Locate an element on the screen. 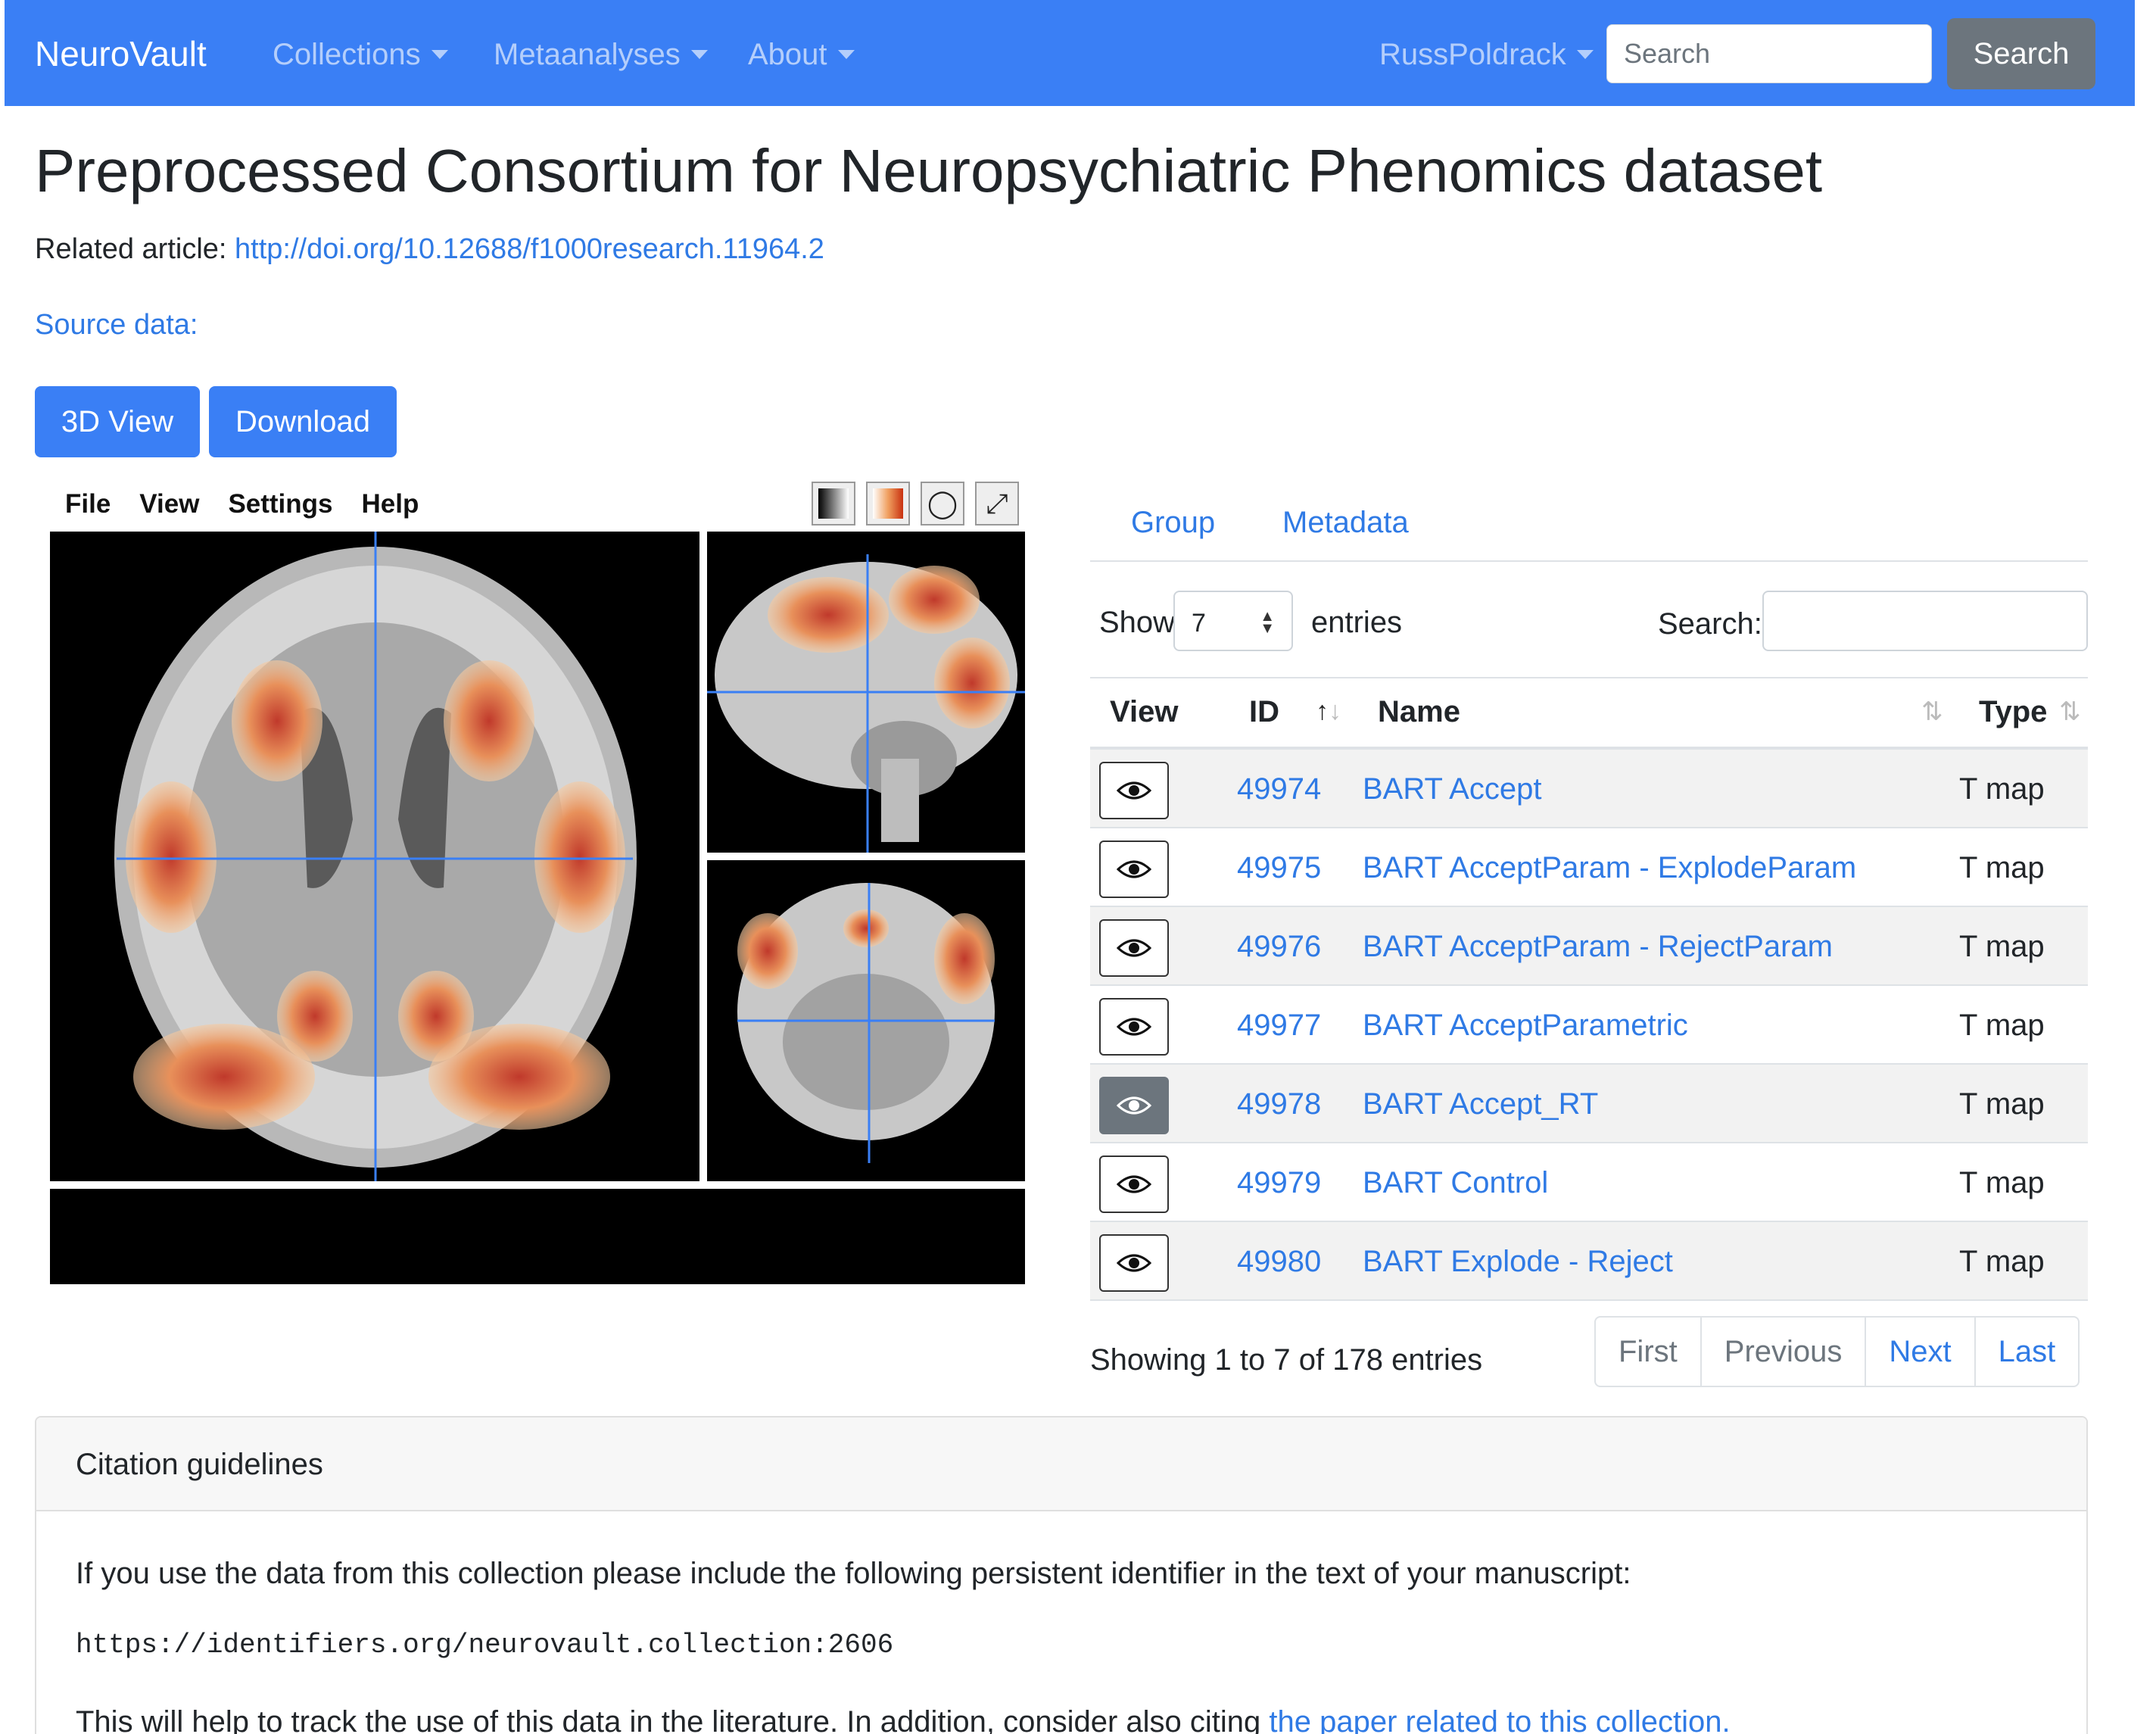 This screenshot has width=2156, height=1734. table-row: 49979 BART Control T map is located at coordinates (1589, 1182).